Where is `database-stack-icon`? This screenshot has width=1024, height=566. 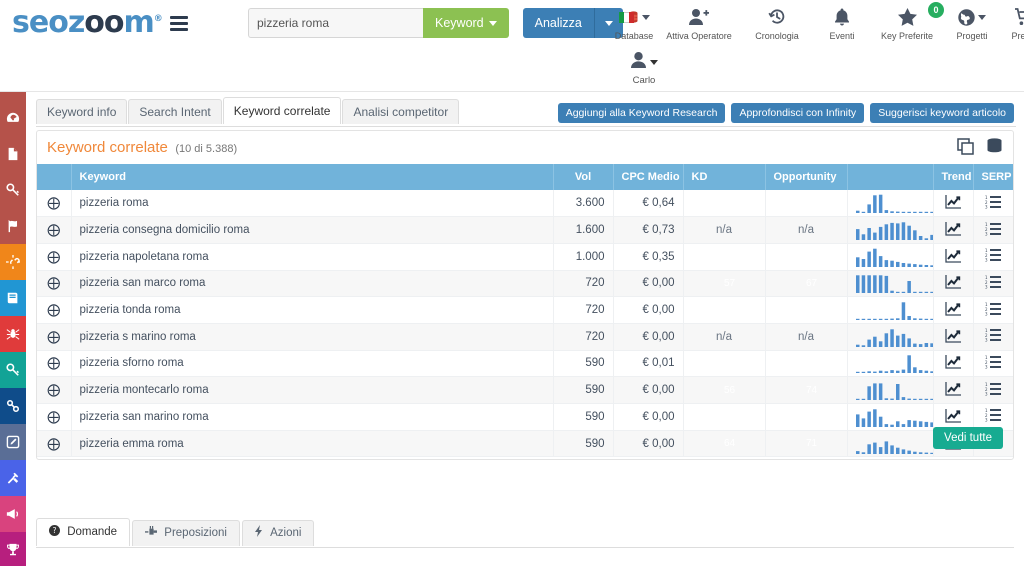 database-stack-icon is located at coordinates (994, 149).